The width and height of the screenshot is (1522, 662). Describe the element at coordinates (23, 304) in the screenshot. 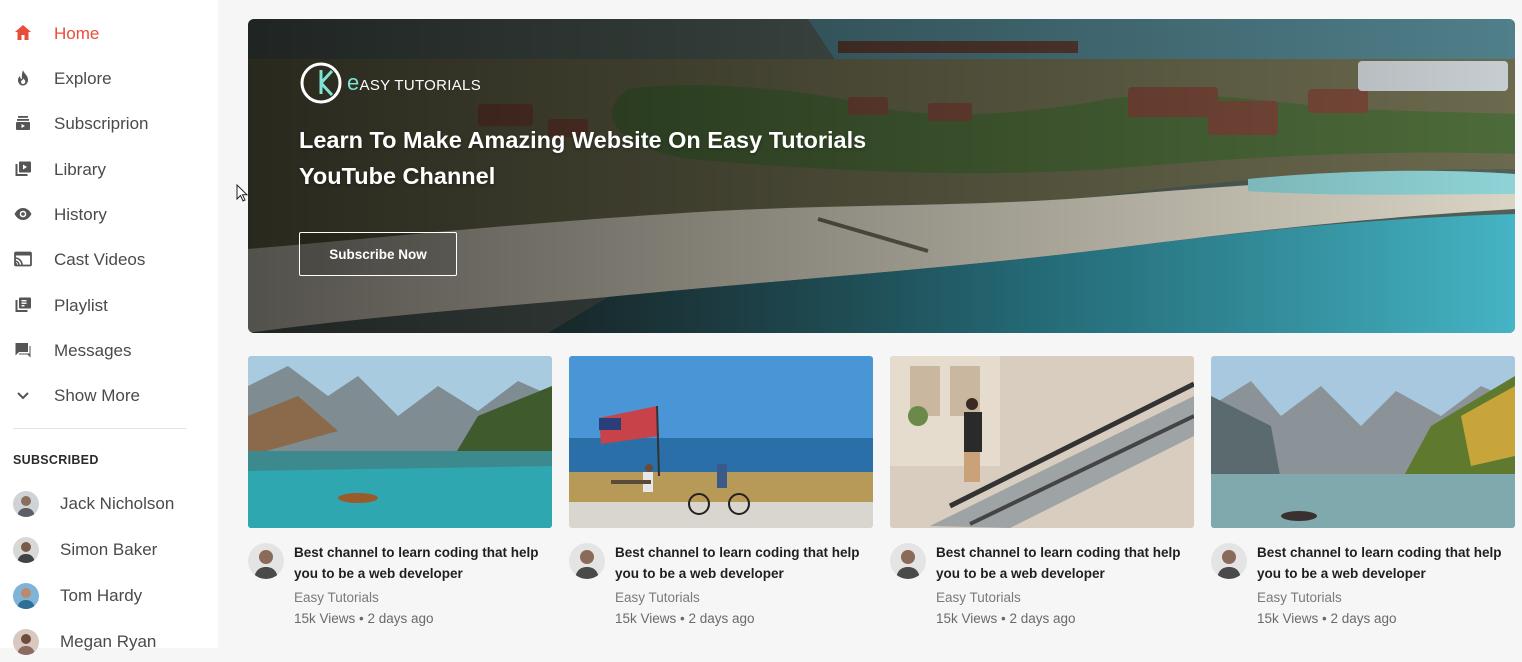

I see `playlist-icon` at that location.